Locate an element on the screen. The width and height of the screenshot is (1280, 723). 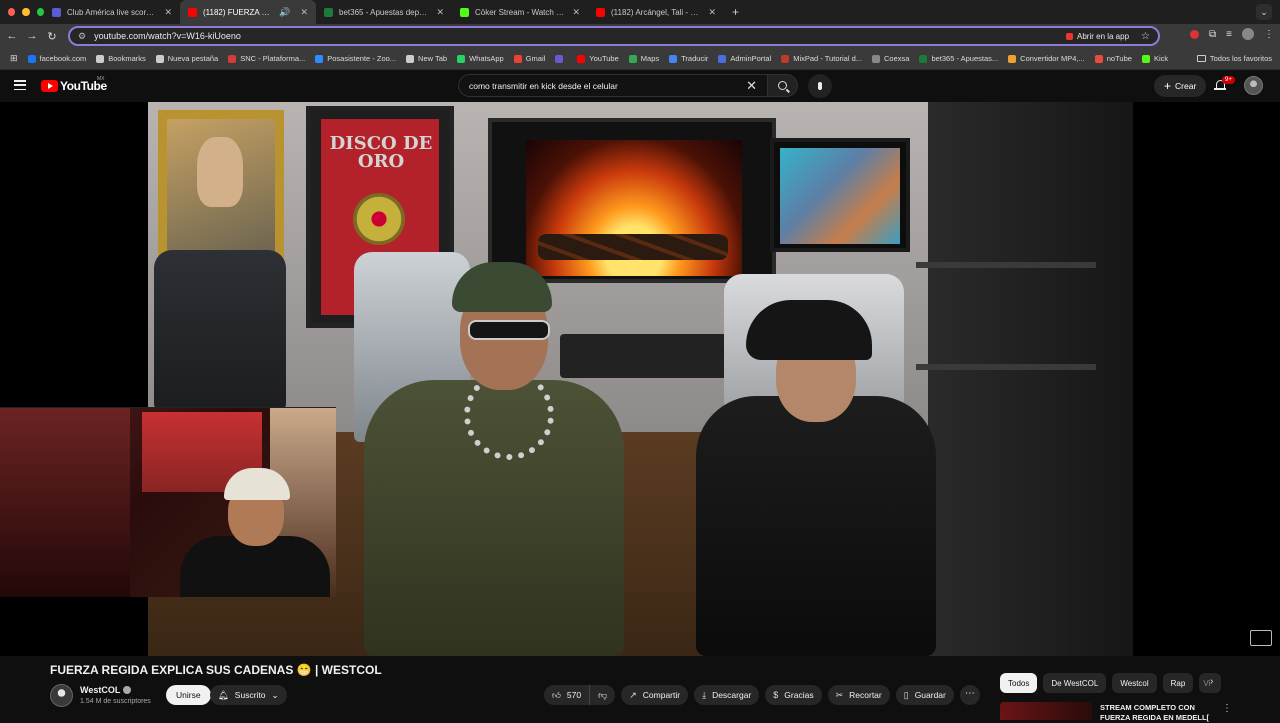
tab-favicon-icon is located at coordinates (464, 12).